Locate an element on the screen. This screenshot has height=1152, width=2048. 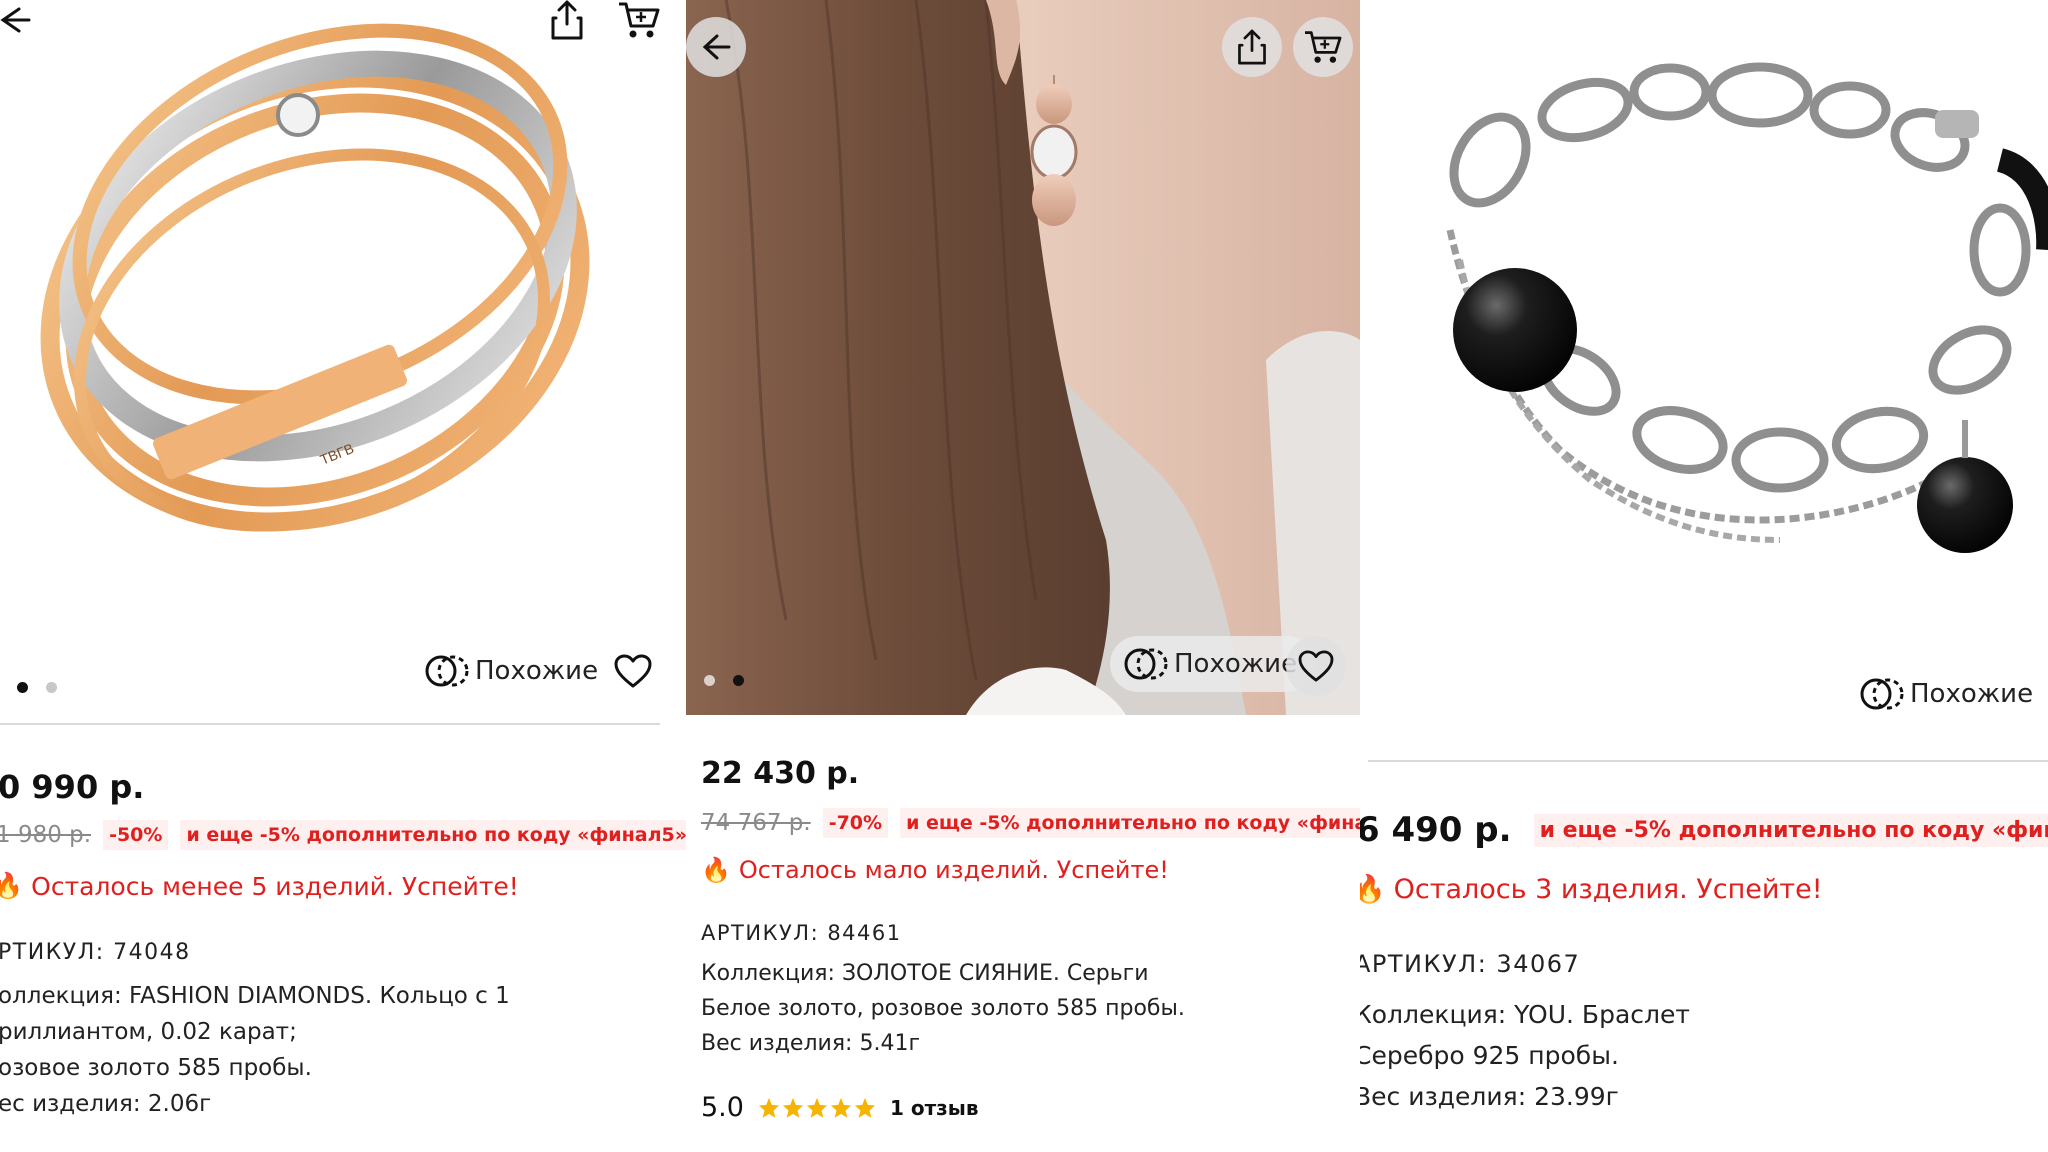
cart-button is located at coordinates (1323, 47).